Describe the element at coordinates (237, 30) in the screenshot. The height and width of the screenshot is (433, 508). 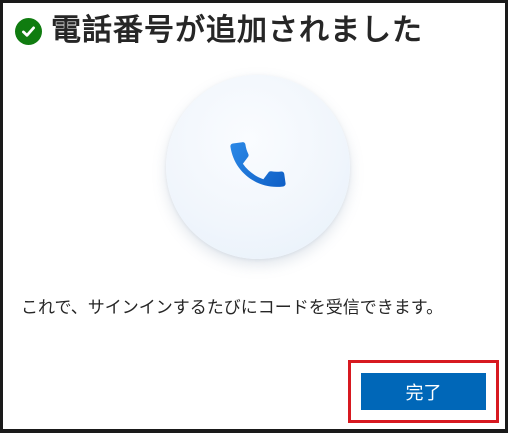
I see `dialog-title: 電話番号が追加されました` at that location.